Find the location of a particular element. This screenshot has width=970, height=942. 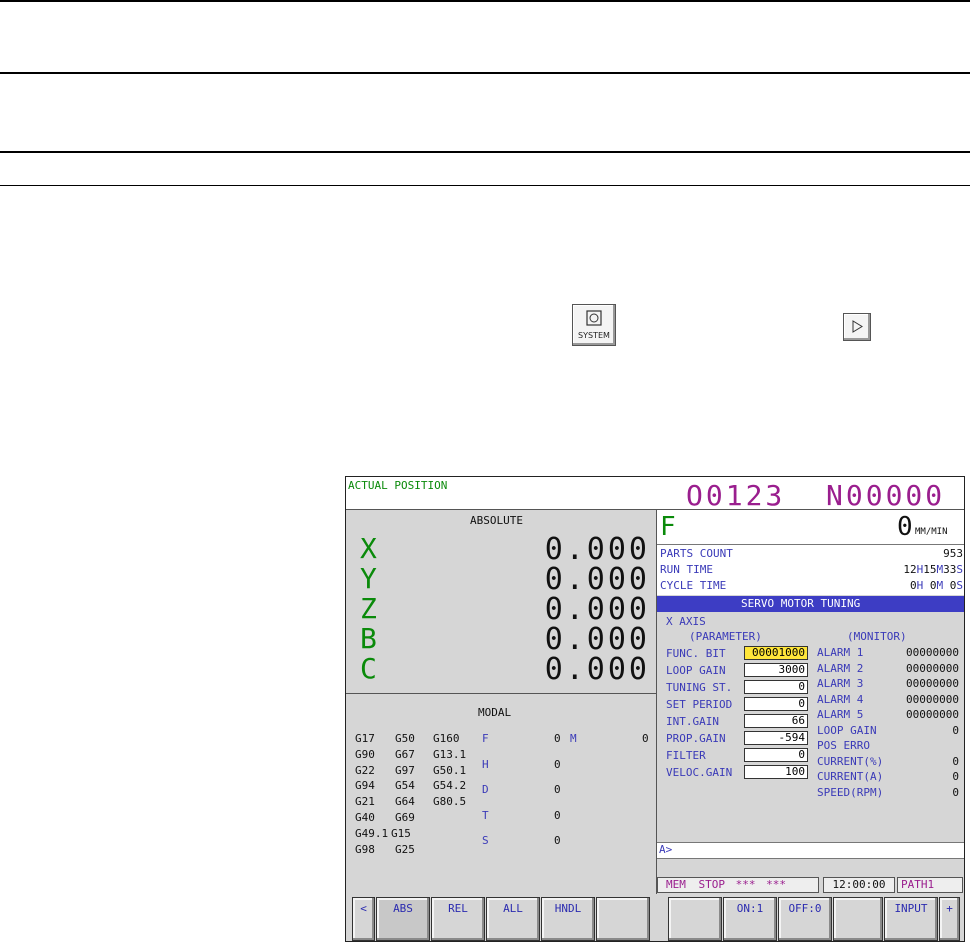

parts-count-label: PARTS COUNT is located at coordinates (696, 553).